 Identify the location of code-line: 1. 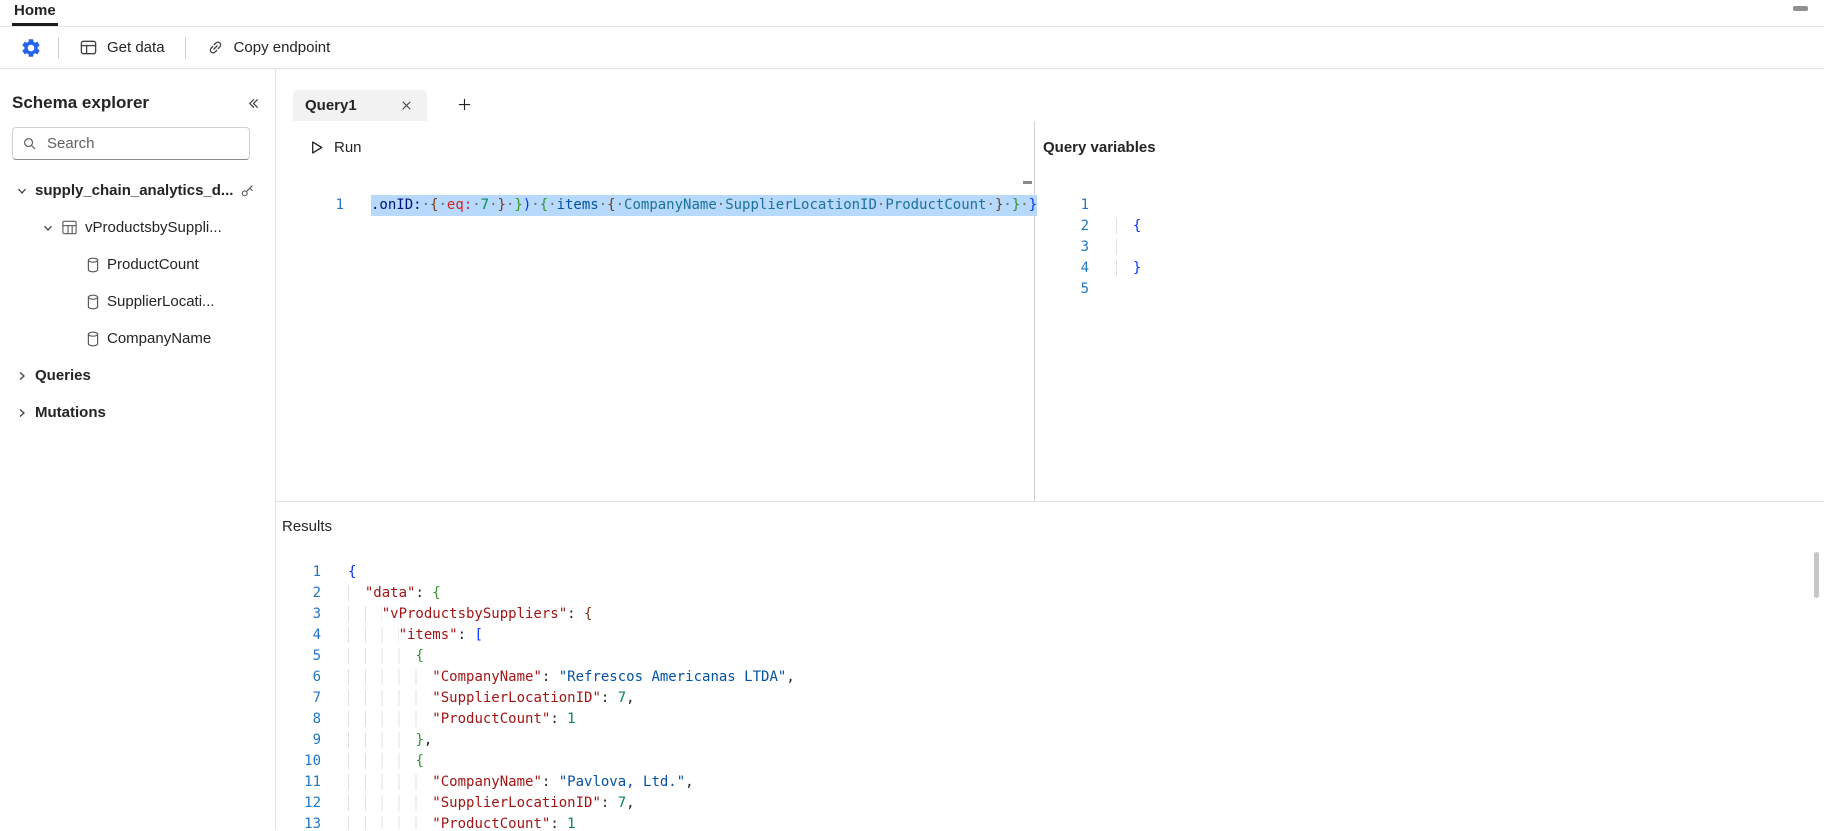
(1429, 205).